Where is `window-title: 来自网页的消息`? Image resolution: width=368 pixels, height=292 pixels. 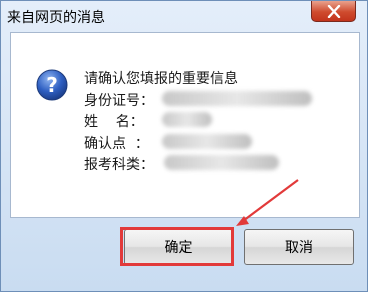 window-title: 来自网页的消息 is located at coordinates (56, 18).